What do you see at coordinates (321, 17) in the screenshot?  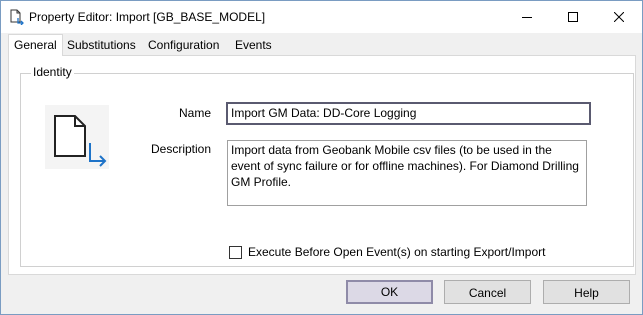 I see `title-bar: Property Editor: Import [GB_BASE_MODEL]` at bounding box center [321, 17].